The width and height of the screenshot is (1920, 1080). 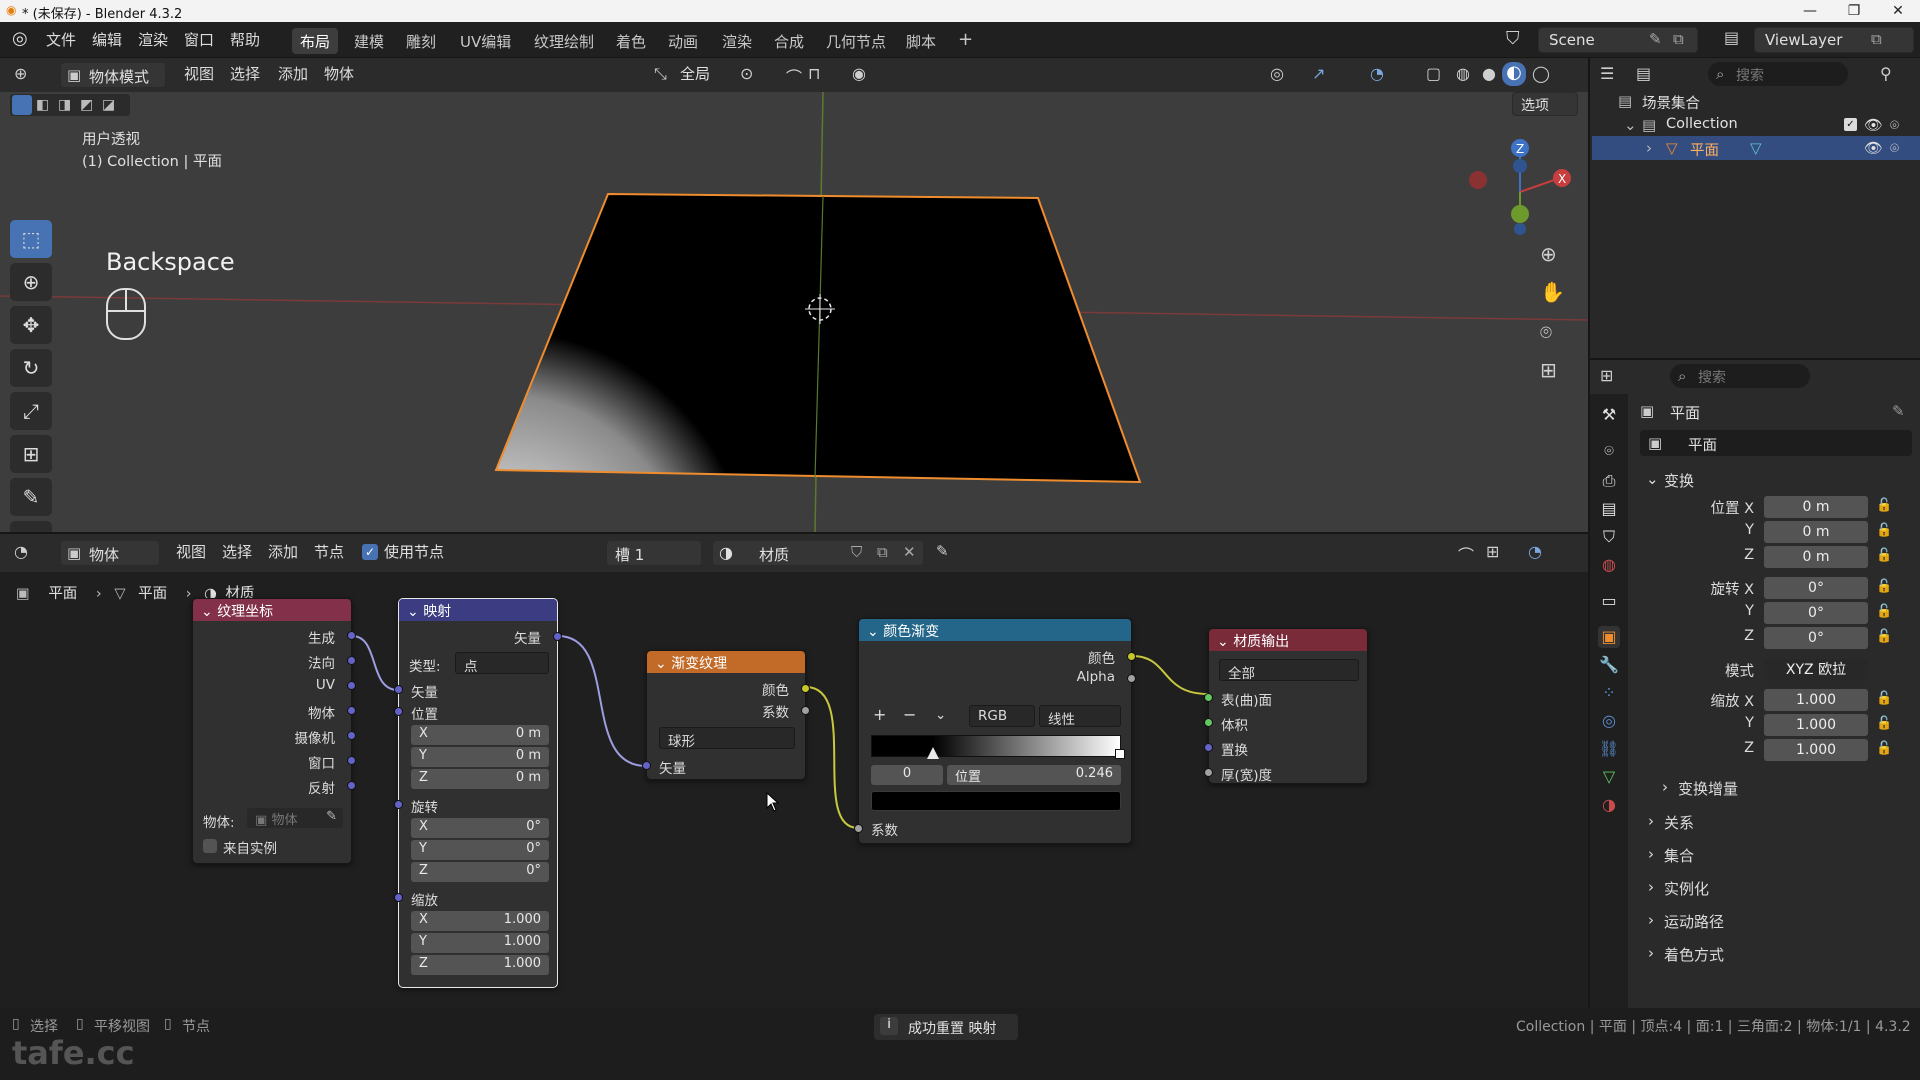 What do you see at coordinates (398, 804) in the screenshot?
I see `socket-rotation` at bounding box center [398, 804].